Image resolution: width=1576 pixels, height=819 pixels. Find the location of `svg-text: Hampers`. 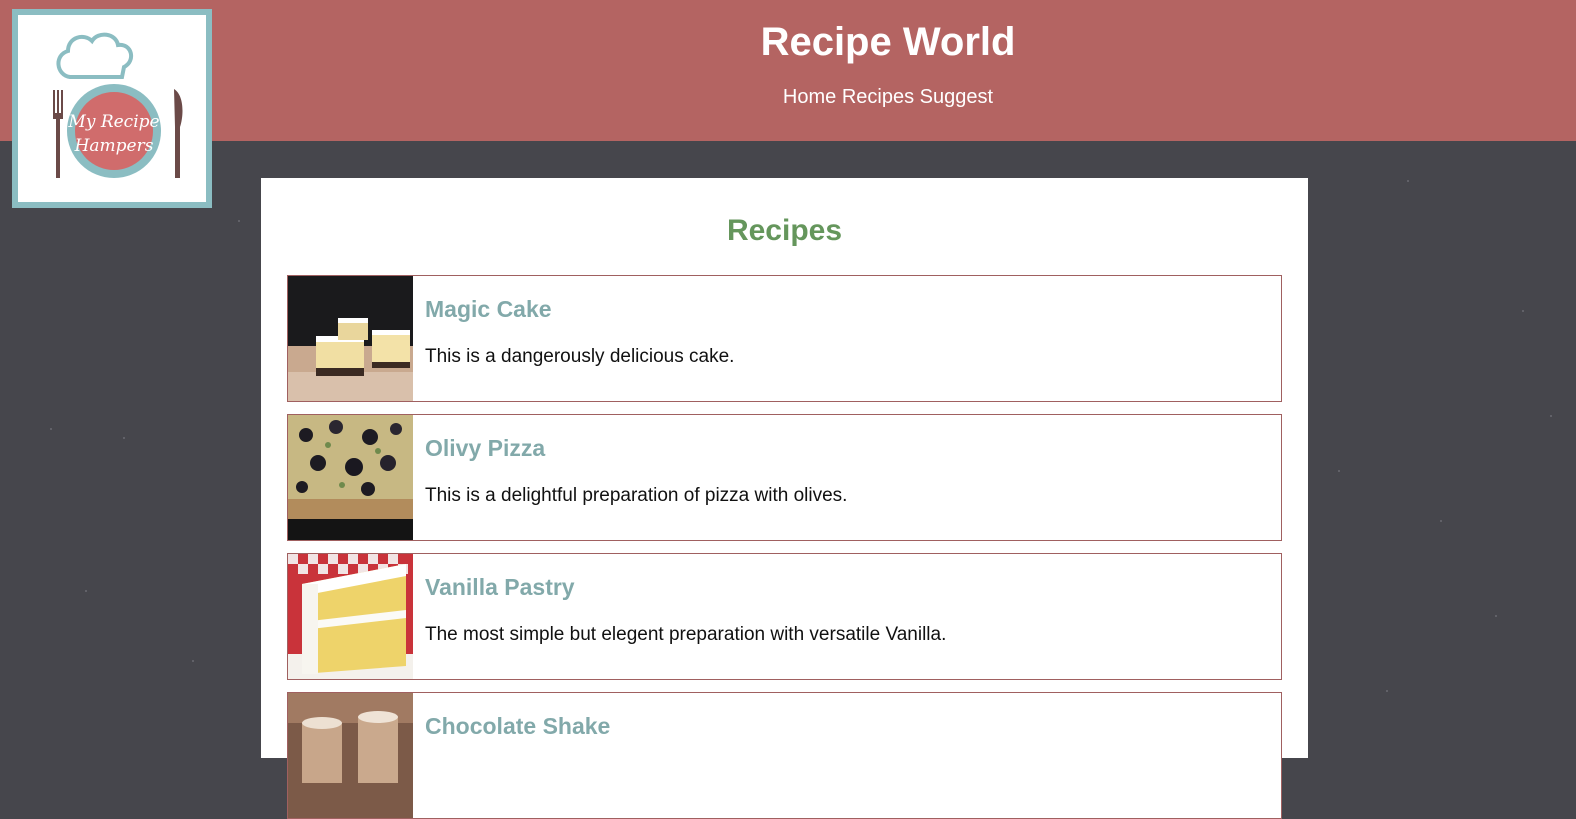

svg-text: Hampers is located at coordinates (114, 146).